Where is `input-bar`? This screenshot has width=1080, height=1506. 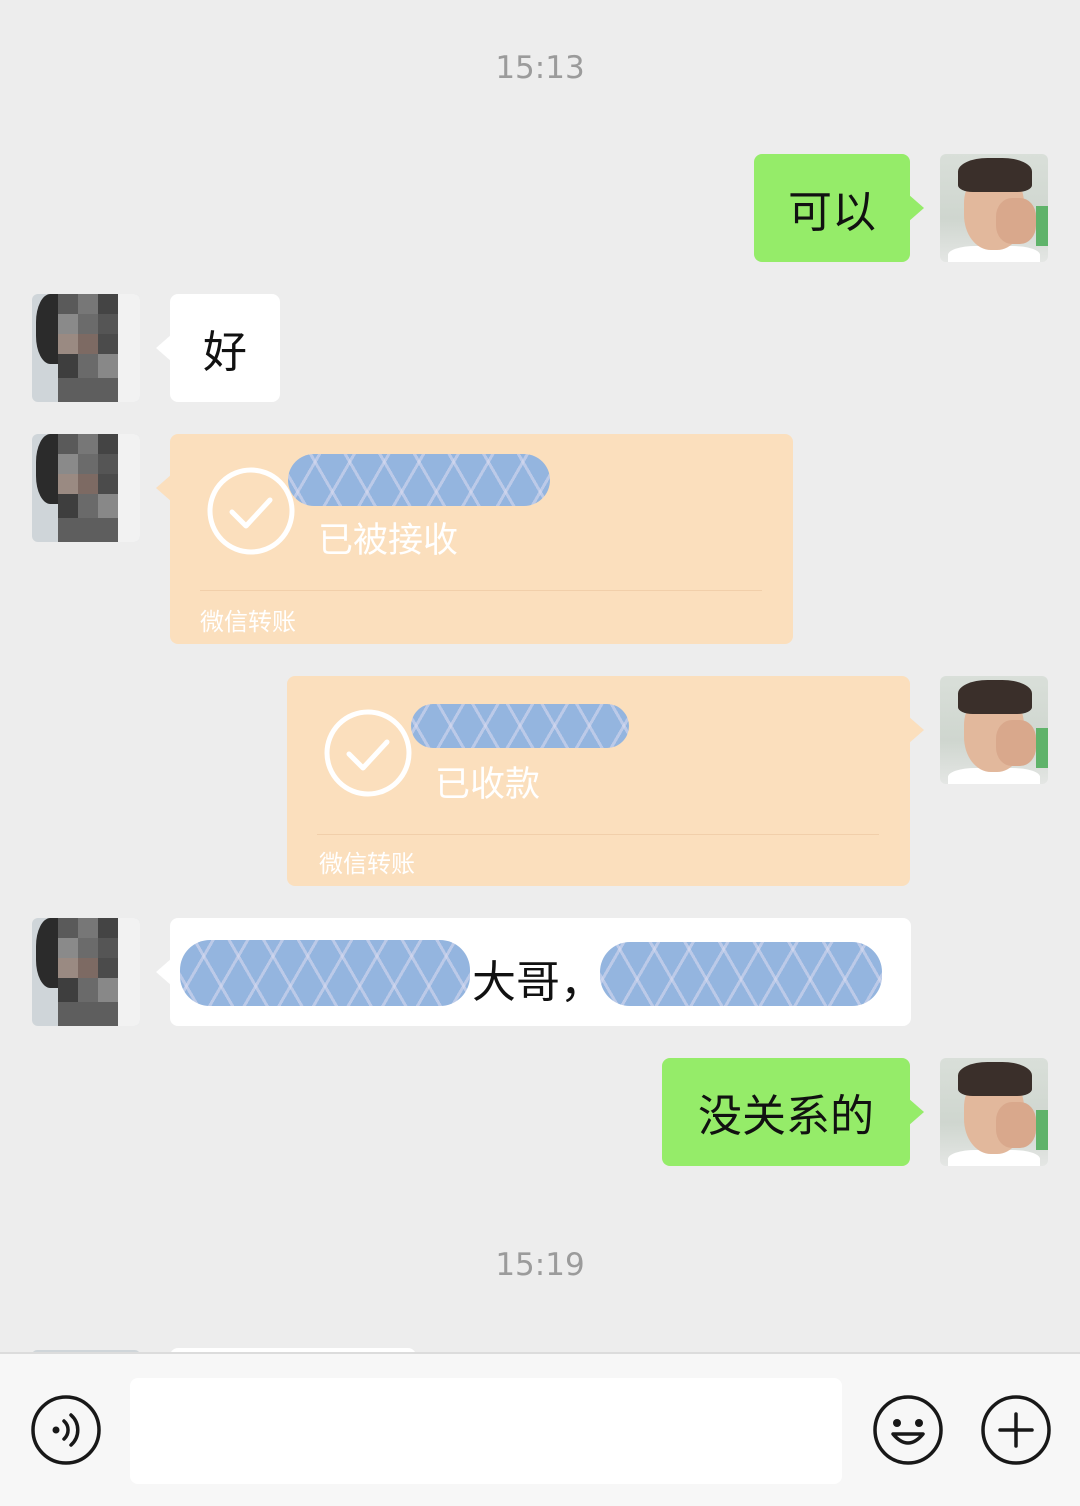
input-bar is located at coordinates (540, 1429).